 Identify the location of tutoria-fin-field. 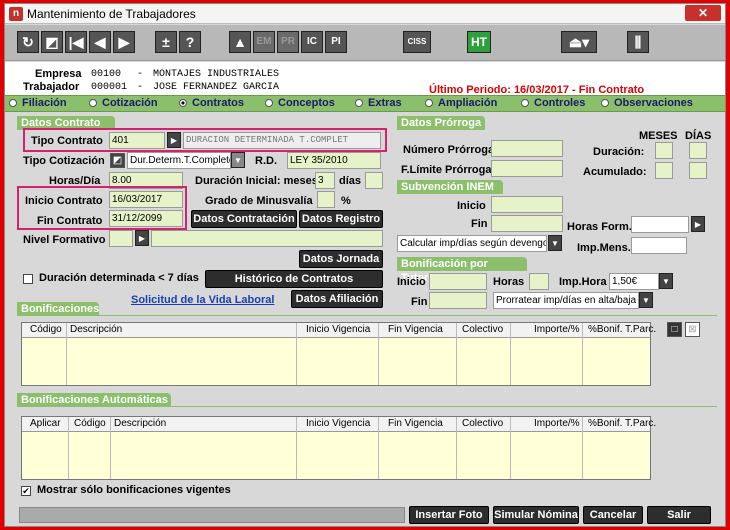
(458, 300).